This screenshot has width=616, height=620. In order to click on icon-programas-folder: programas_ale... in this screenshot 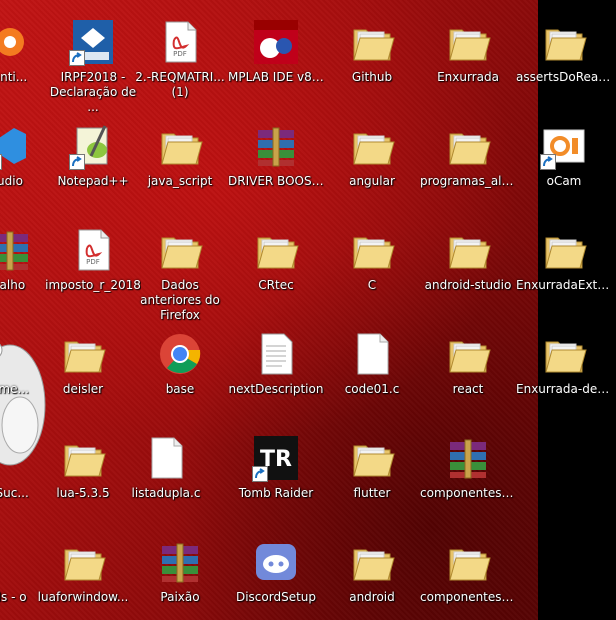, I will do `click(468, 156)`.